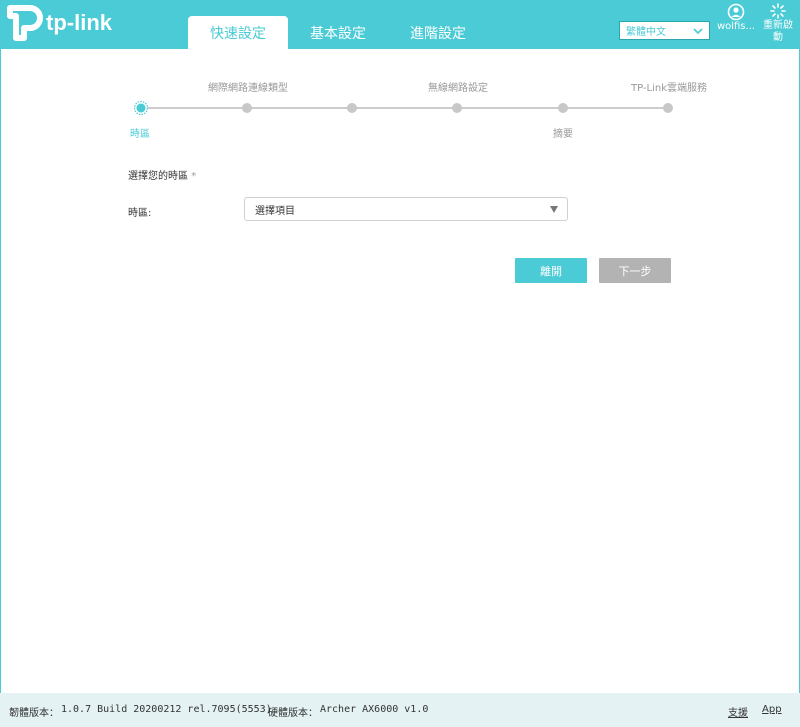  Describe the element at coordinates (158, 176) in the screenshot. I see `section-title-text: 選擇您的時區` at that location.